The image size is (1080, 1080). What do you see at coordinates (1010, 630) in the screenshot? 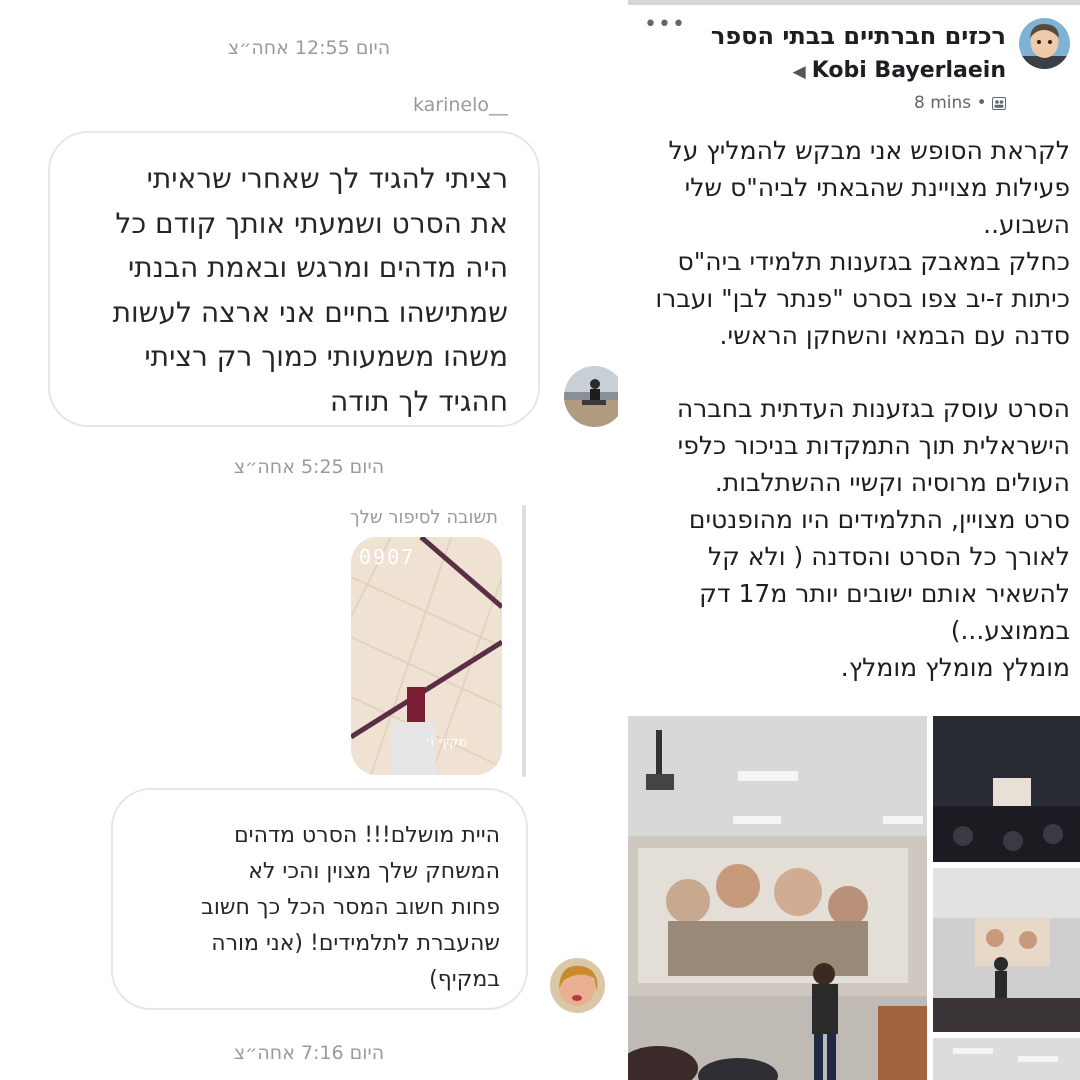
I see `post-text-line: בממוצע...)` at bounding box center [1010, 630].